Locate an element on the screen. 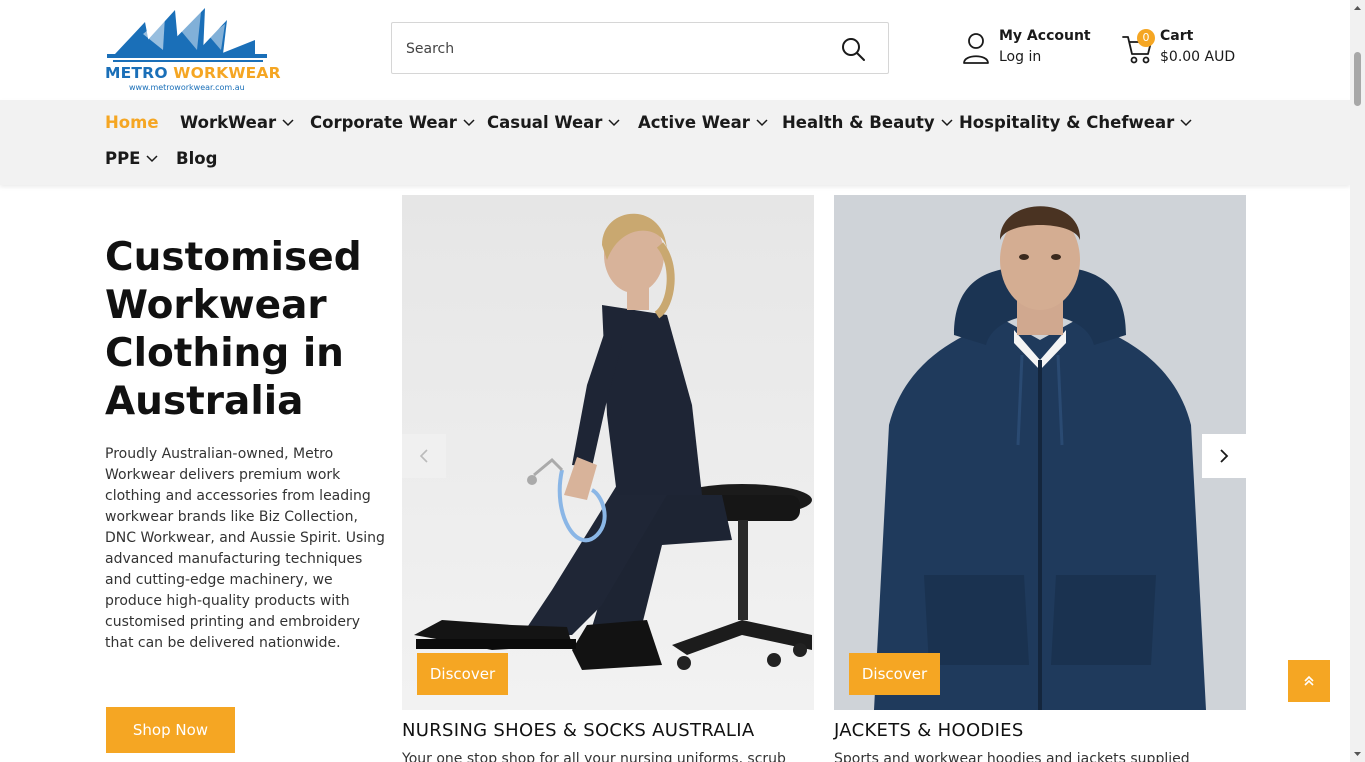 This screenshot has width=1365, height=762. double-chevron-up-icon is located at coordinates (1309, 680).